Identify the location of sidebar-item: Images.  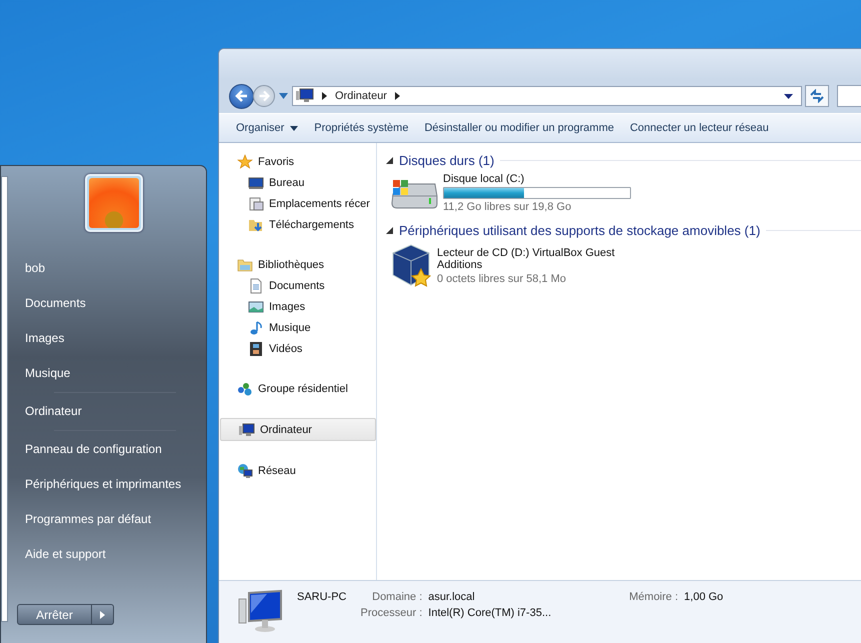
(297, 306).